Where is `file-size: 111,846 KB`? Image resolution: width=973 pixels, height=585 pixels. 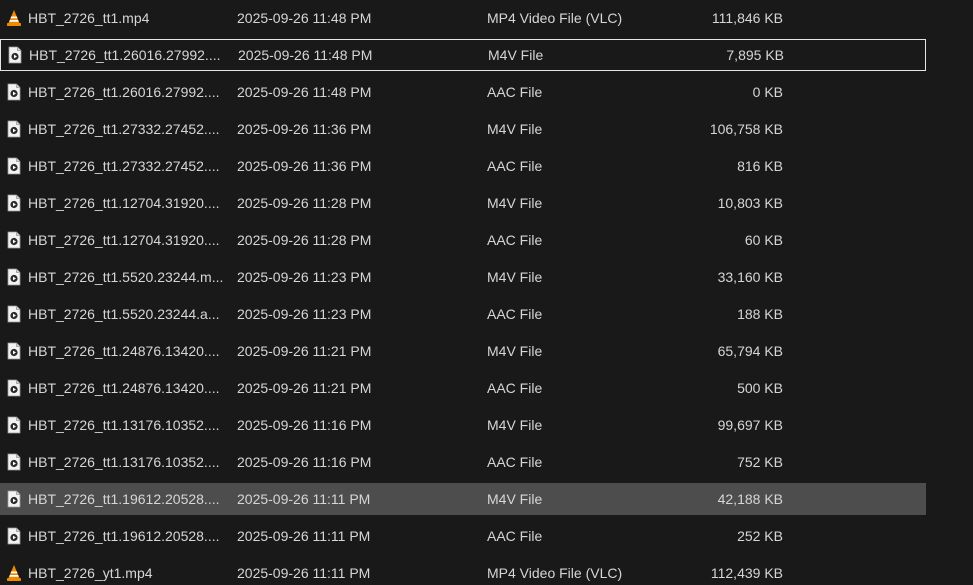
file-size: 111,846 KB is located at coordinates (747, 18).